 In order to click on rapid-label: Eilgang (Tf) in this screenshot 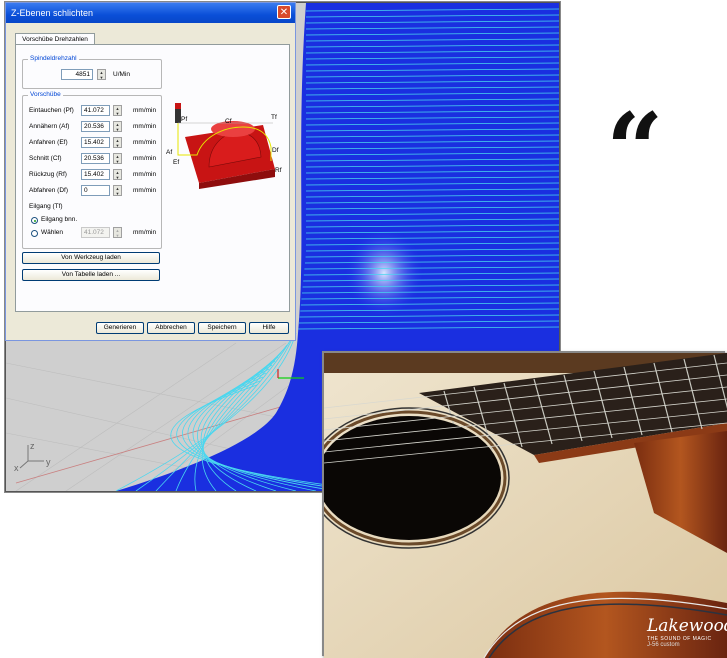, I will do `click(46, 206)`.